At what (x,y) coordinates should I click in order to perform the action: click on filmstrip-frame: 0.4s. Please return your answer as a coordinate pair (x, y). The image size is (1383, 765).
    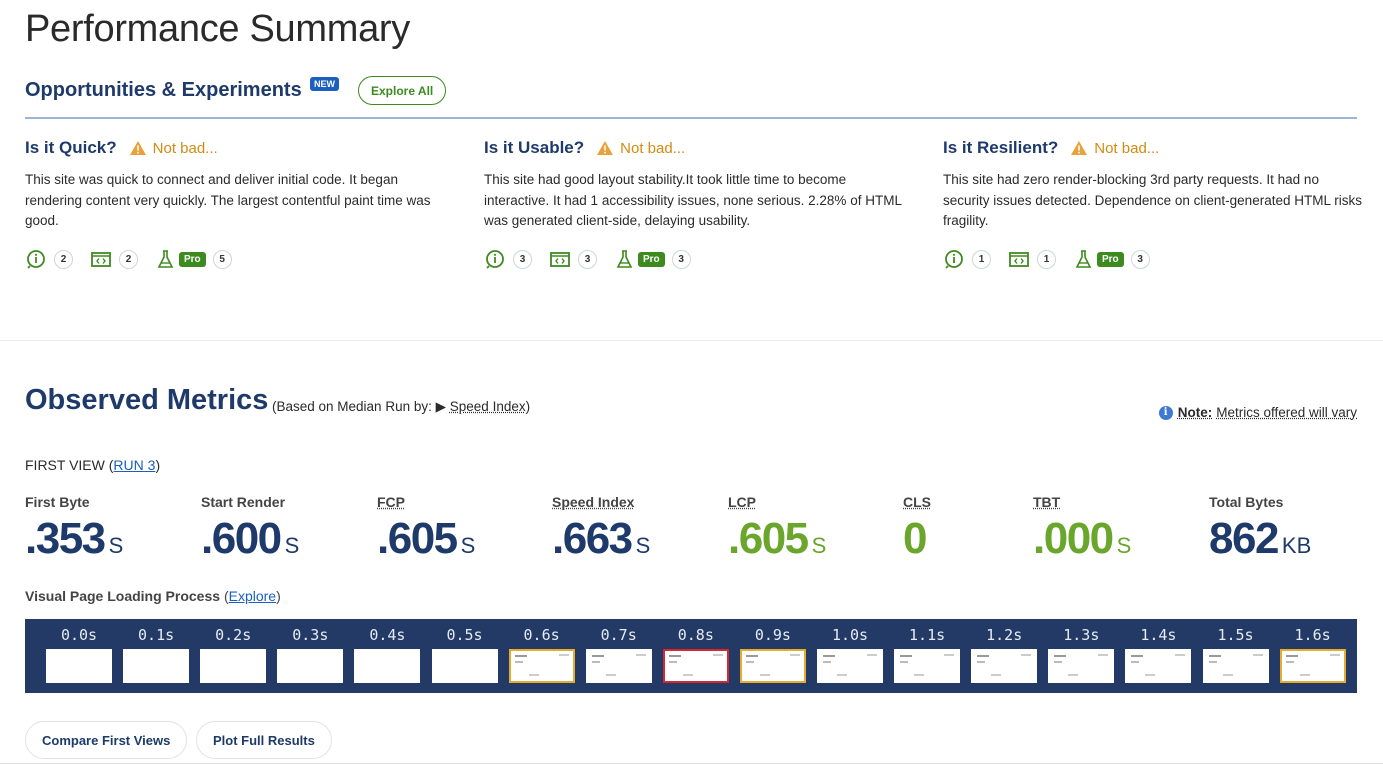
    Looking at the image, I should click on (387, 656).